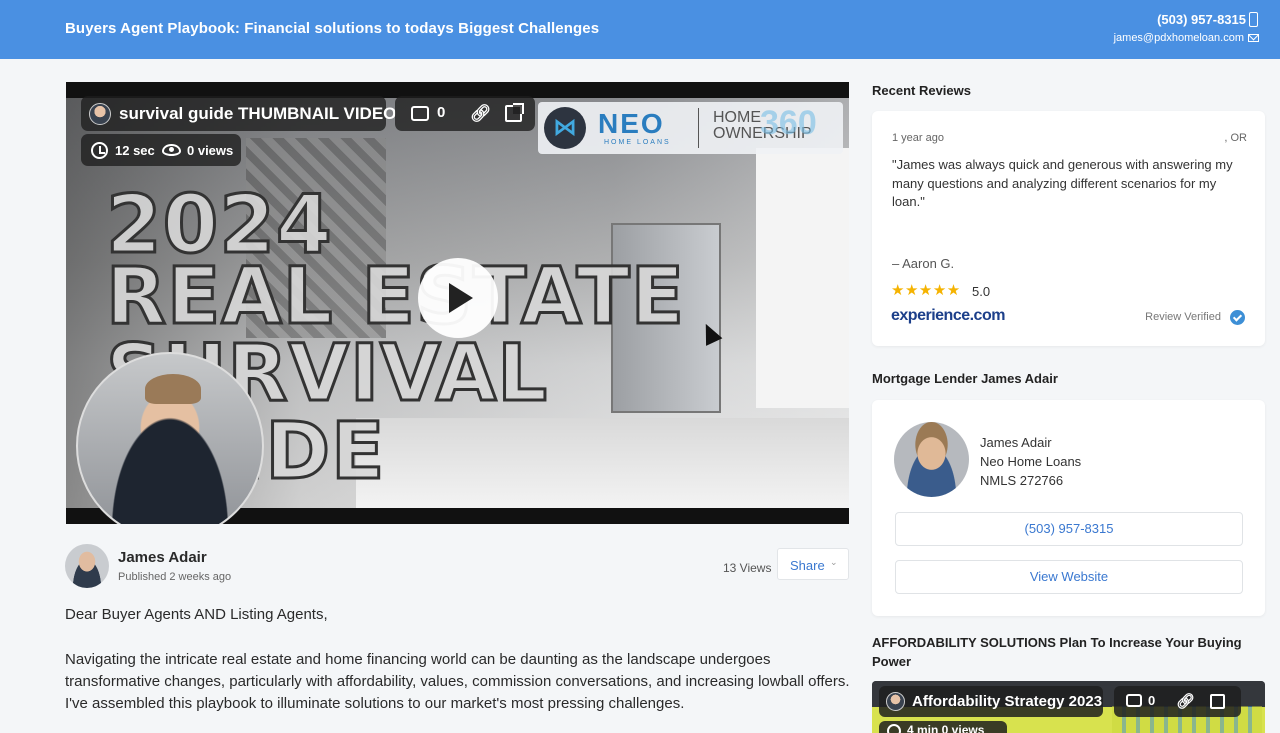 The width and height of the screenshot is (1280, 733). Describe the element at coordinates (458, 298) in the screenshot. I see `play-button` at that location.